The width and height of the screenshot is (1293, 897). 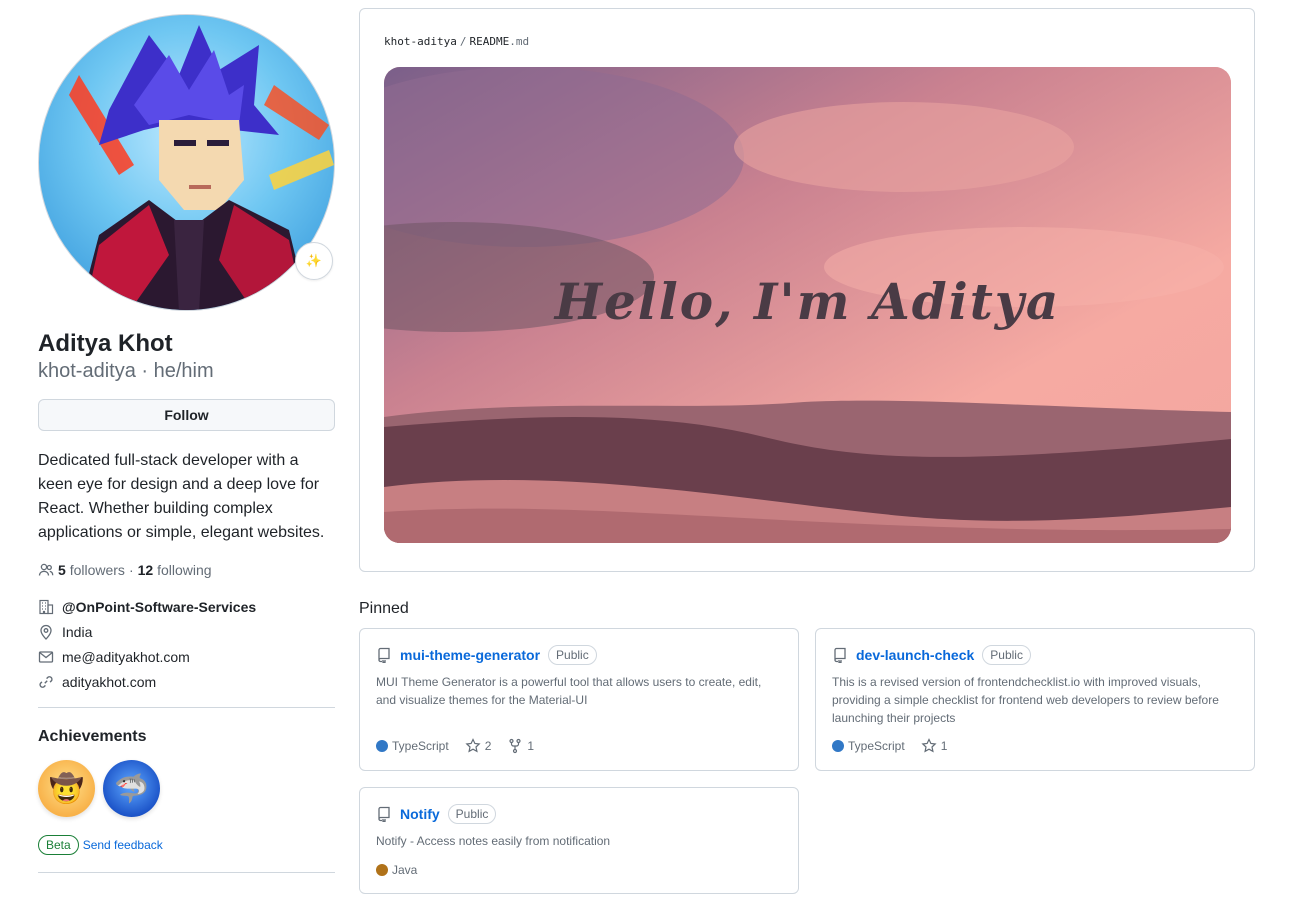 What do you see at coordinates (470, 655) in the screenshot?
I see `repo-name-link: mui-theme-generator` at bounding box center [470, 655].